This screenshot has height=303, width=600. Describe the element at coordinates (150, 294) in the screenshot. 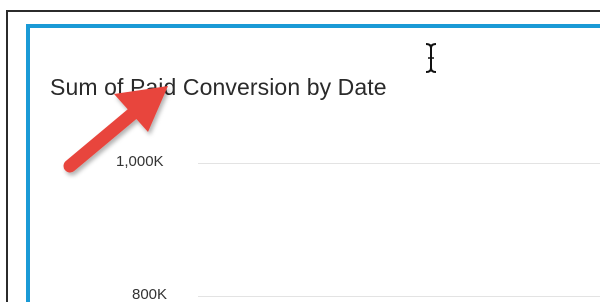

I see `y-tick-label: 800K` at that location.